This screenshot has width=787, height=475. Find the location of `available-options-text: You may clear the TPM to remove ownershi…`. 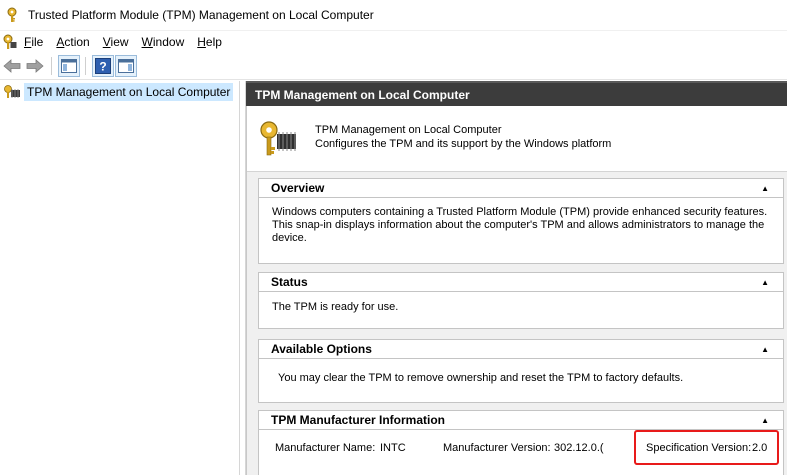

available-options-text: You may clear the TPM to remove ownershi… is located at coordinates (481, 378).